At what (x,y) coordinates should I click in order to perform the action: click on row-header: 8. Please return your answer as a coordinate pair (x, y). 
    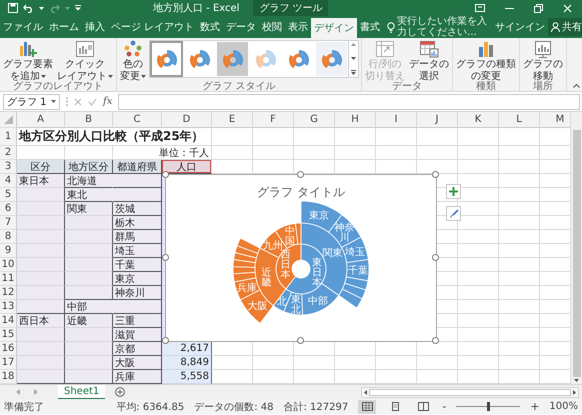
    Looking at the image, I should click on (8, 237).